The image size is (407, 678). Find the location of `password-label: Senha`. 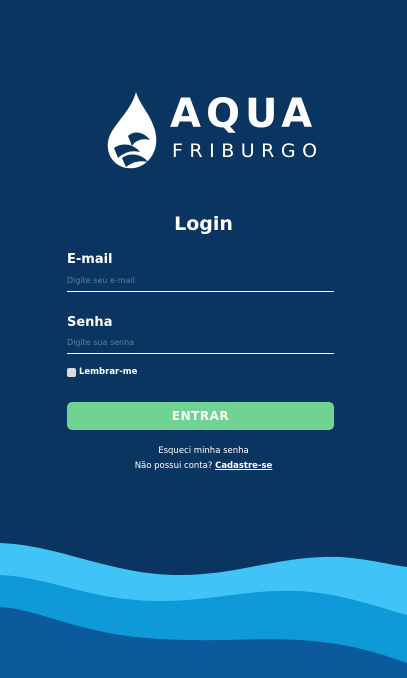

password-label: Senha is located at coordinates (90, 322).